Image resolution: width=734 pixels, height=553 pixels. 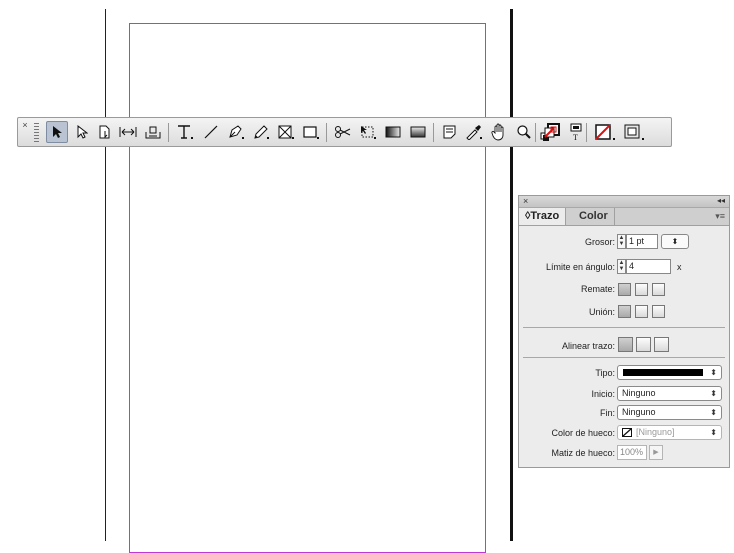 I want to click on selection-tool-icon, so click(x=57, y=132).